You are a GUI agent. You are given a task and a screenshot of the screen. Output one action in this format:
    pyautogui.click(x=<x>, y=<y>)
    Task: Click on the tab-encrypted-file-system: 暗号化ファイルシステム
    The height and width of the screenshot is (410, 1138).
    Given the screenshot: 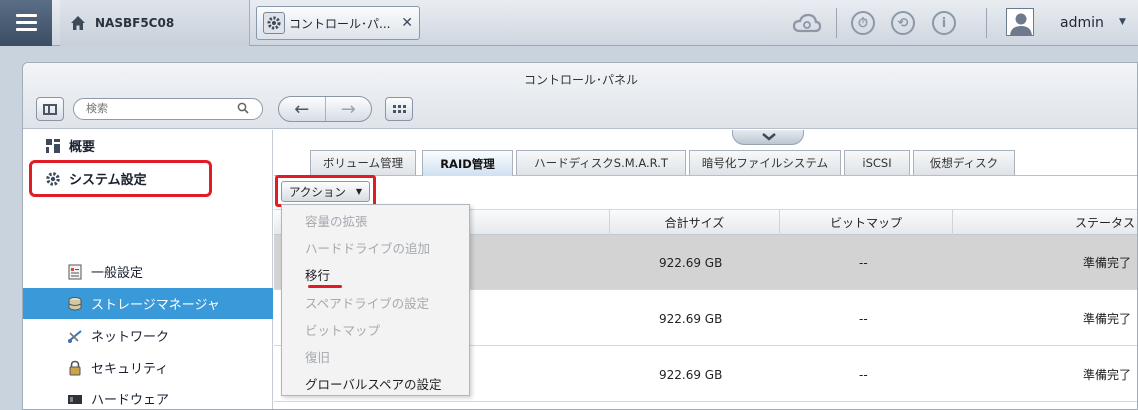 What is the action you would take?
    pyautogui.click(x=765, y=162)
    